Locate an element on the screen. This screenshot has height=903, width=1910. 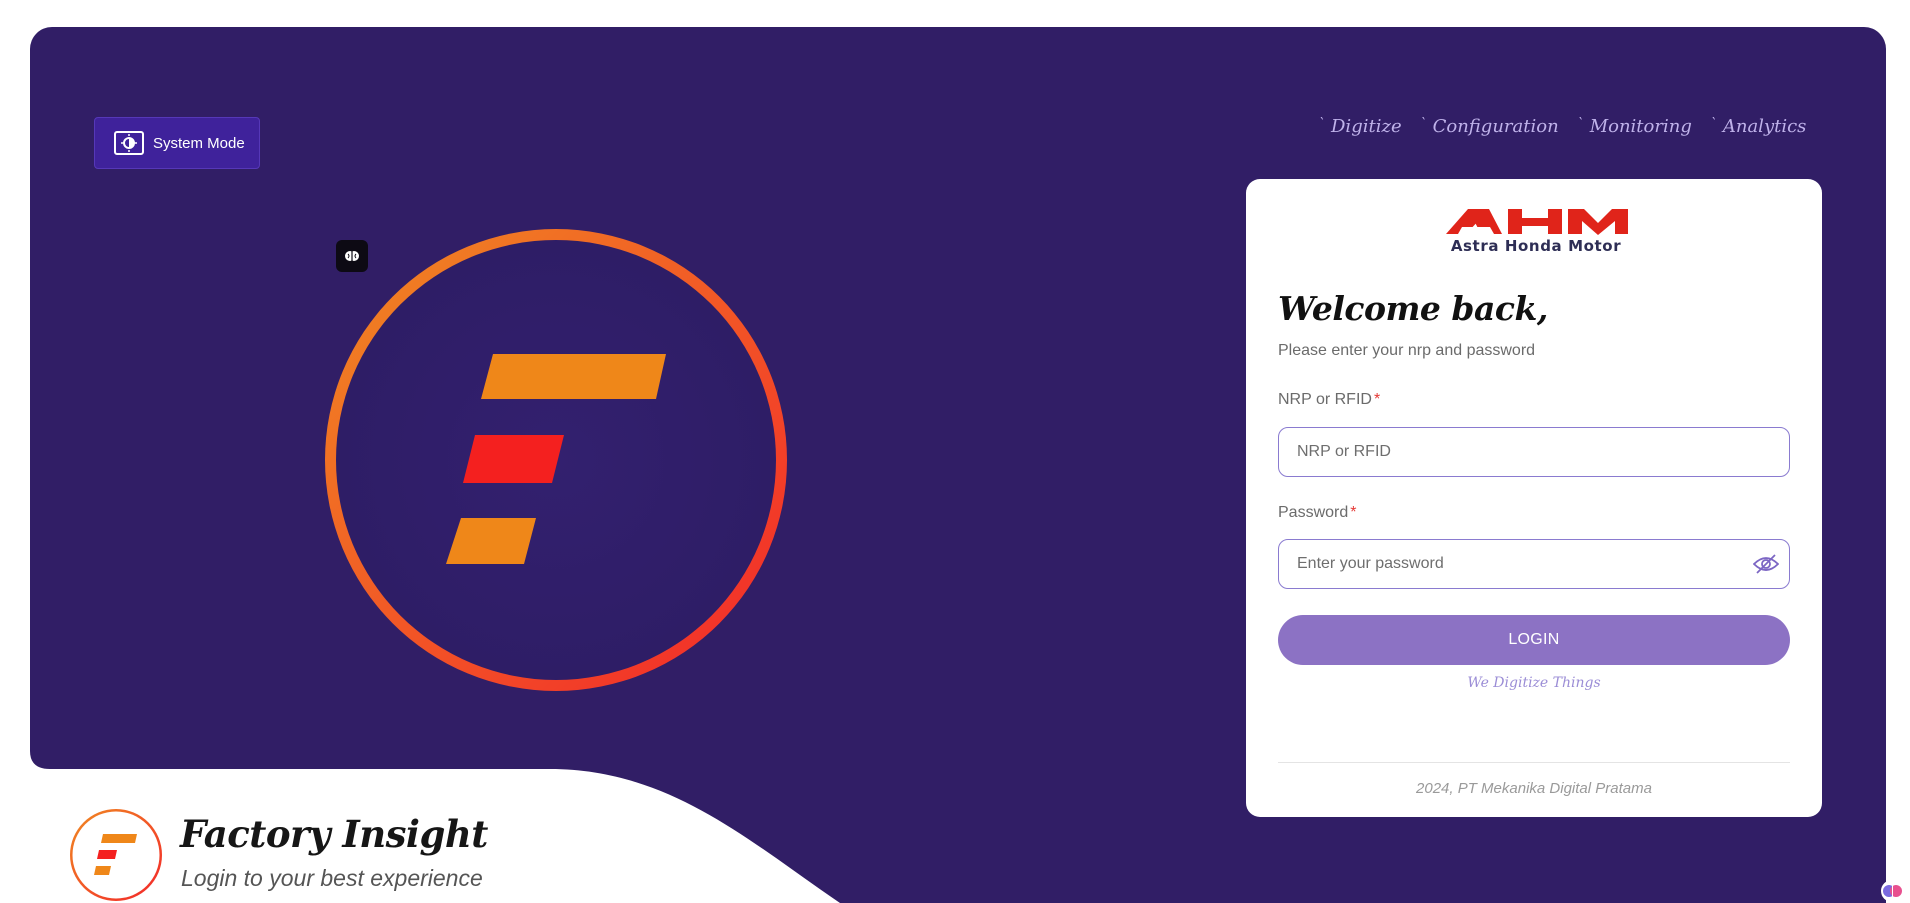
tagline: We Digitize Things is located at coordinates (1534, 683).